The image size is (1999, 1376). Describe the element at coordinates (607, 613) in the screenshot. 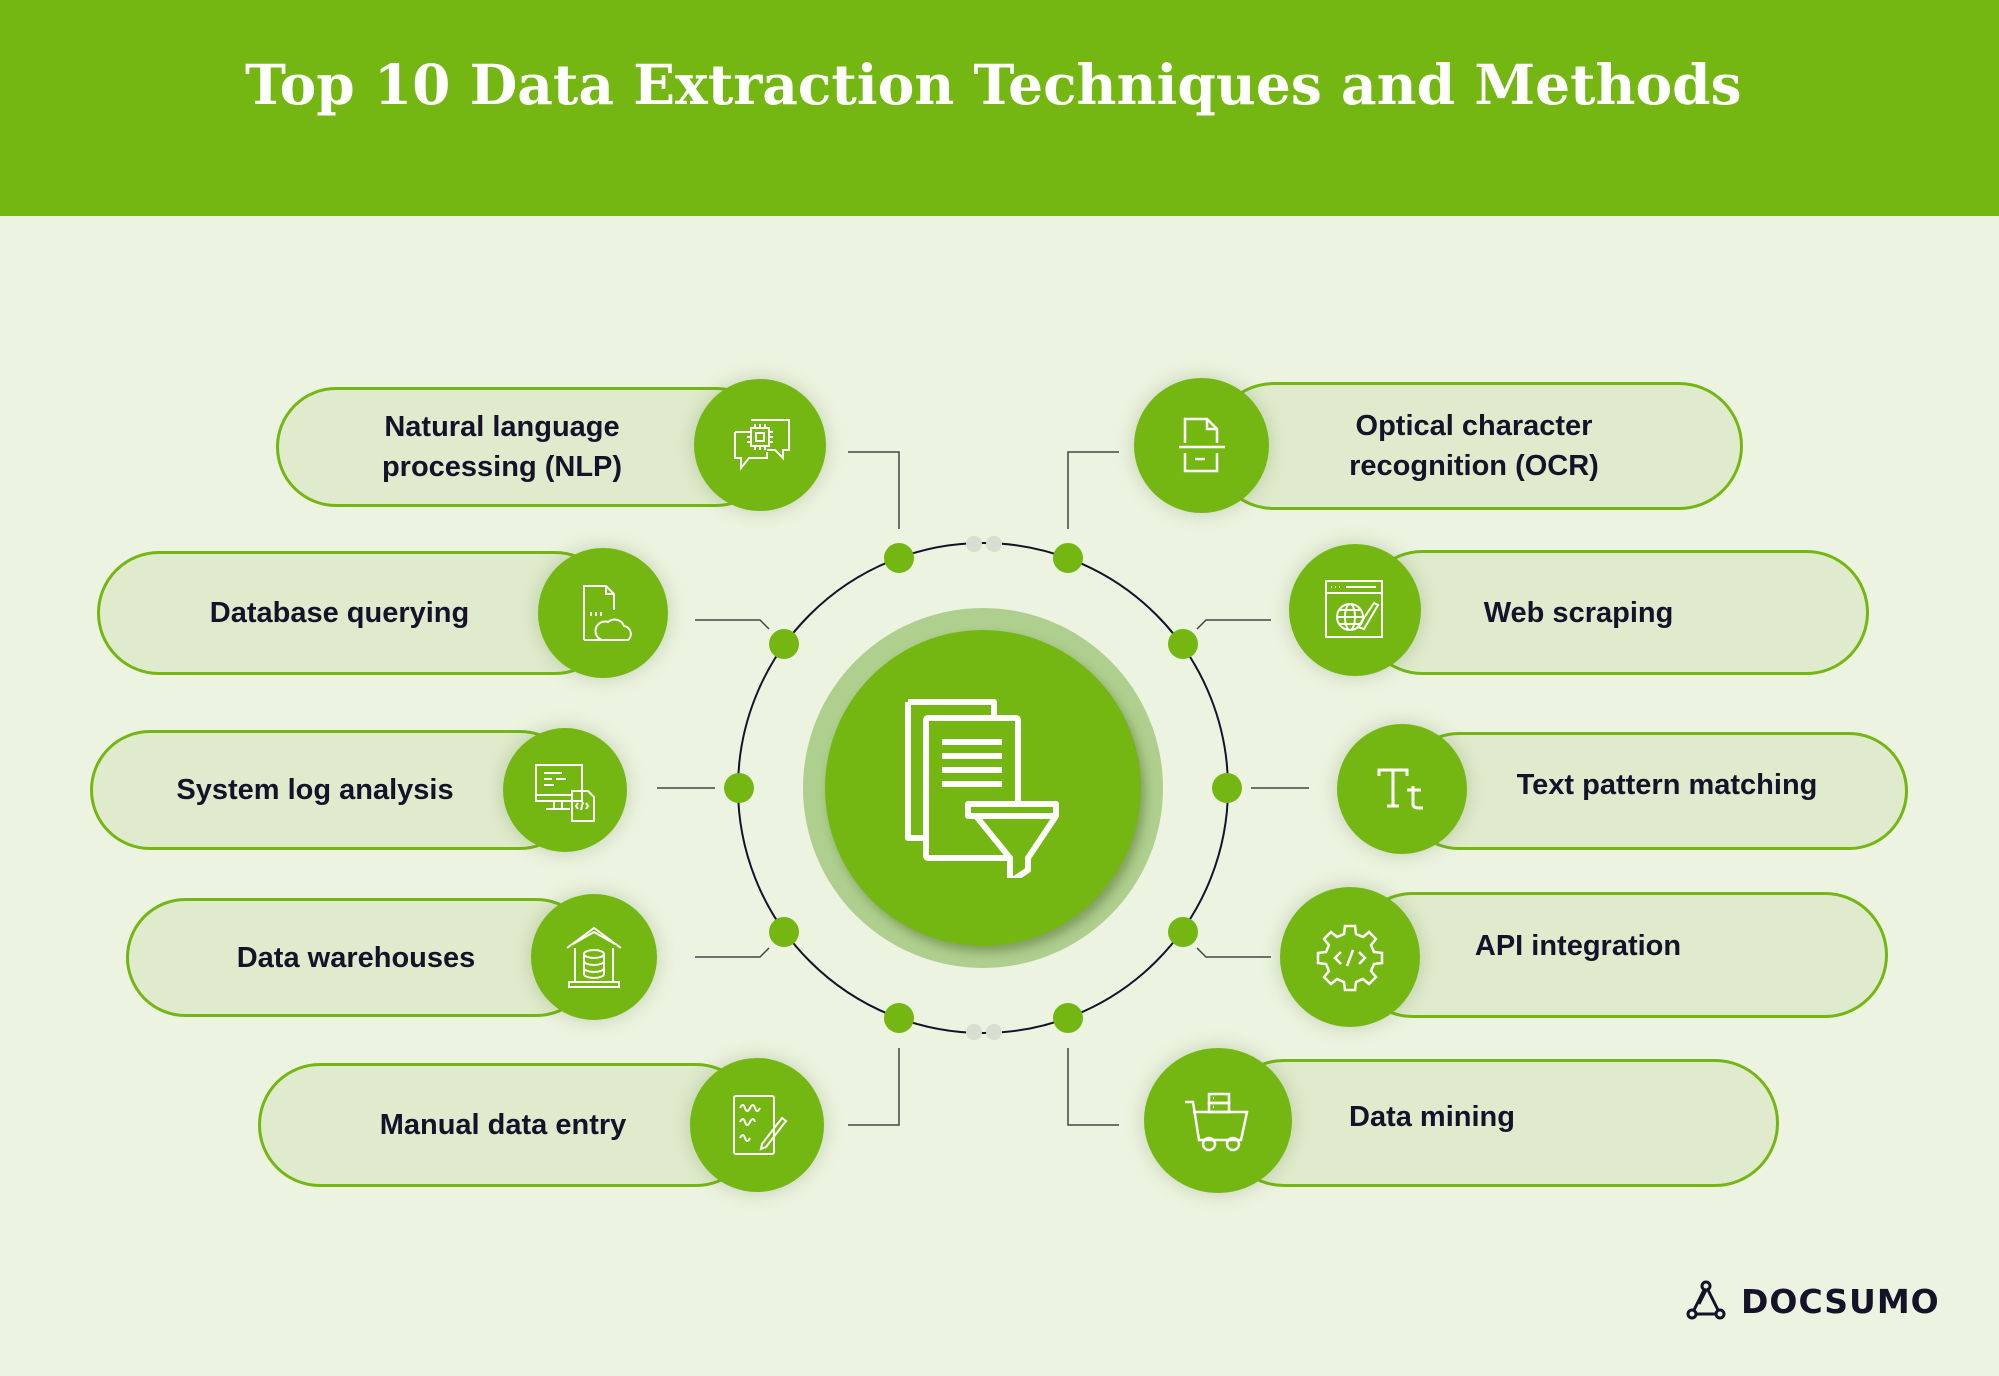

I see `database-cloud-icon` at that location.